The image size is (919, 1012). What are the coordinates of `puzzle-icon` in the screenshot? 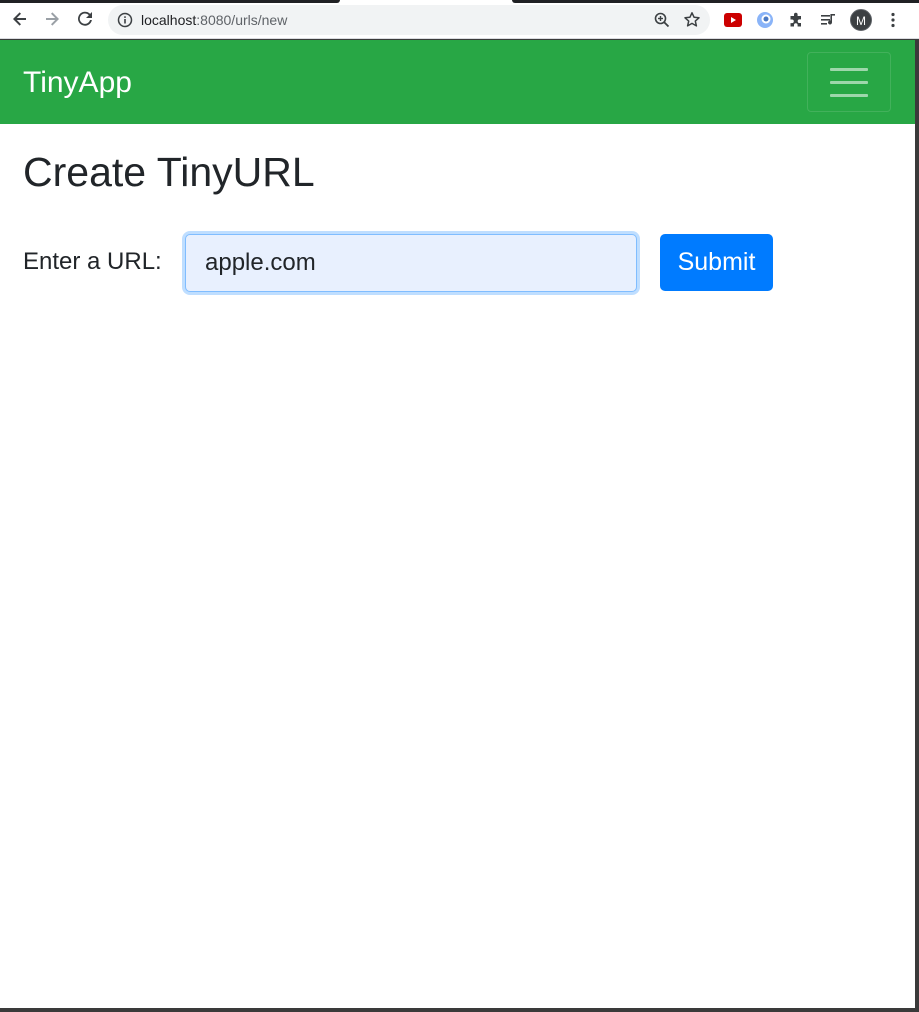 It's located at (795, 19).